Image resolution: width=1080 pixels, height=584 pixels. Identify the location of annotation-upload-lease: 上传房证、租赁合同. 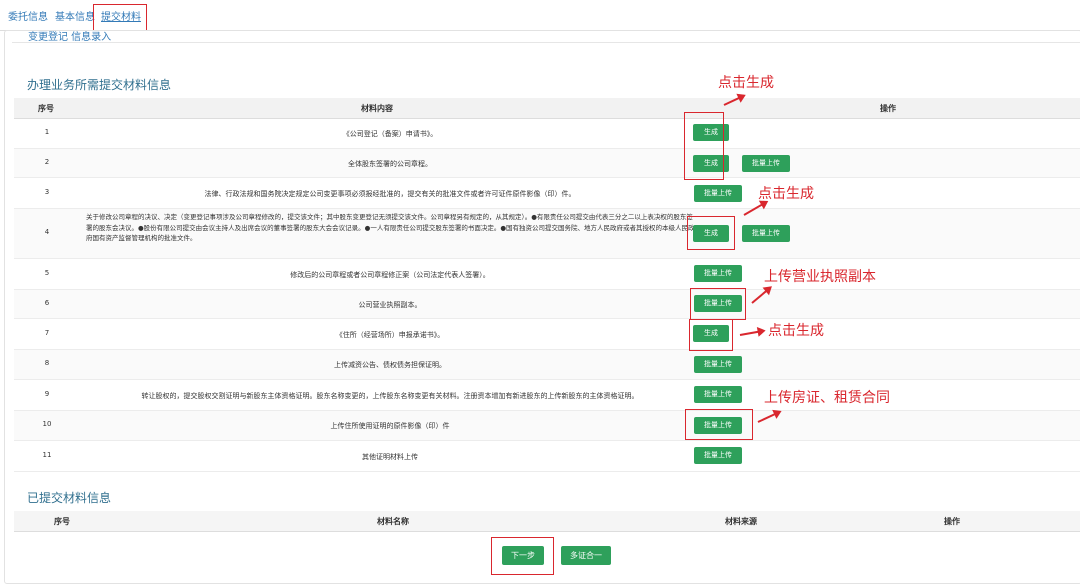
(827, 398).